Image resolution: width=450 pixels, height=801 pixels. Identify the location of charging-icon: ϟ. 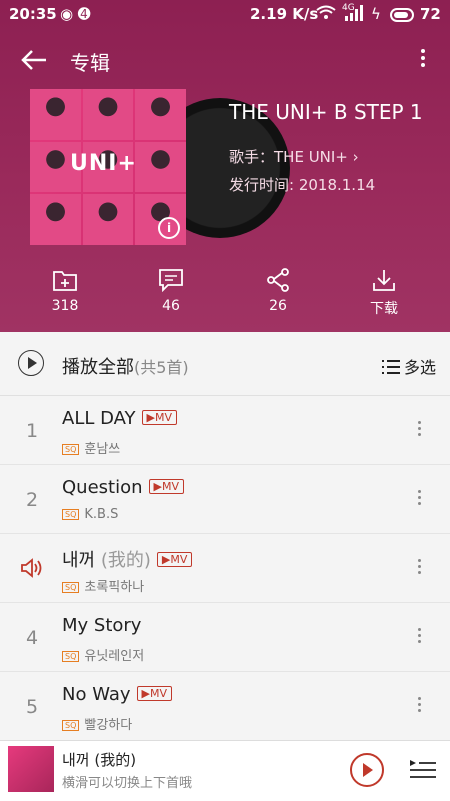
(376, 14).